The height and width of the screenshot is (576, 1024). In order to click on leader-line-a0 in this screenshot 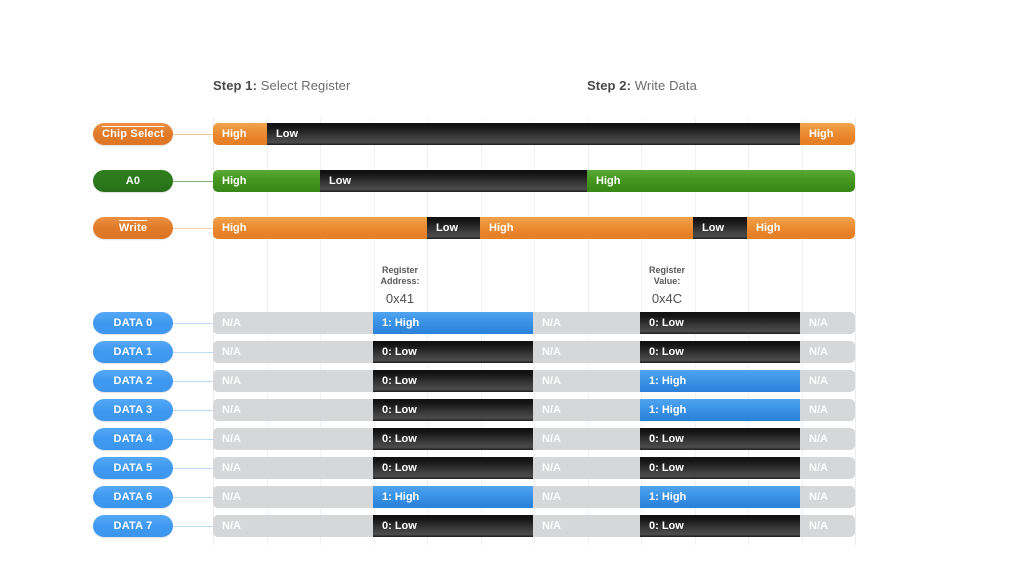, I will do `click(193, 181)`.